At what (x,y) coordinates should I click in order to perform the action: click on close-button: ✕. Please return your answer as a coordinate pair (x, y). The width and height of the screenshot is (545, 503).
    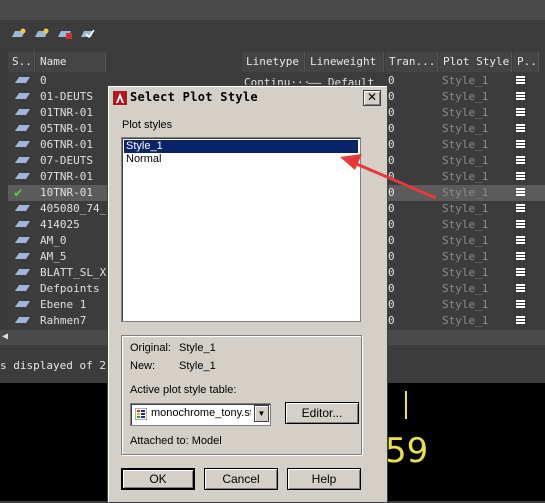
    Looking at the image, I should click on (372, 98).